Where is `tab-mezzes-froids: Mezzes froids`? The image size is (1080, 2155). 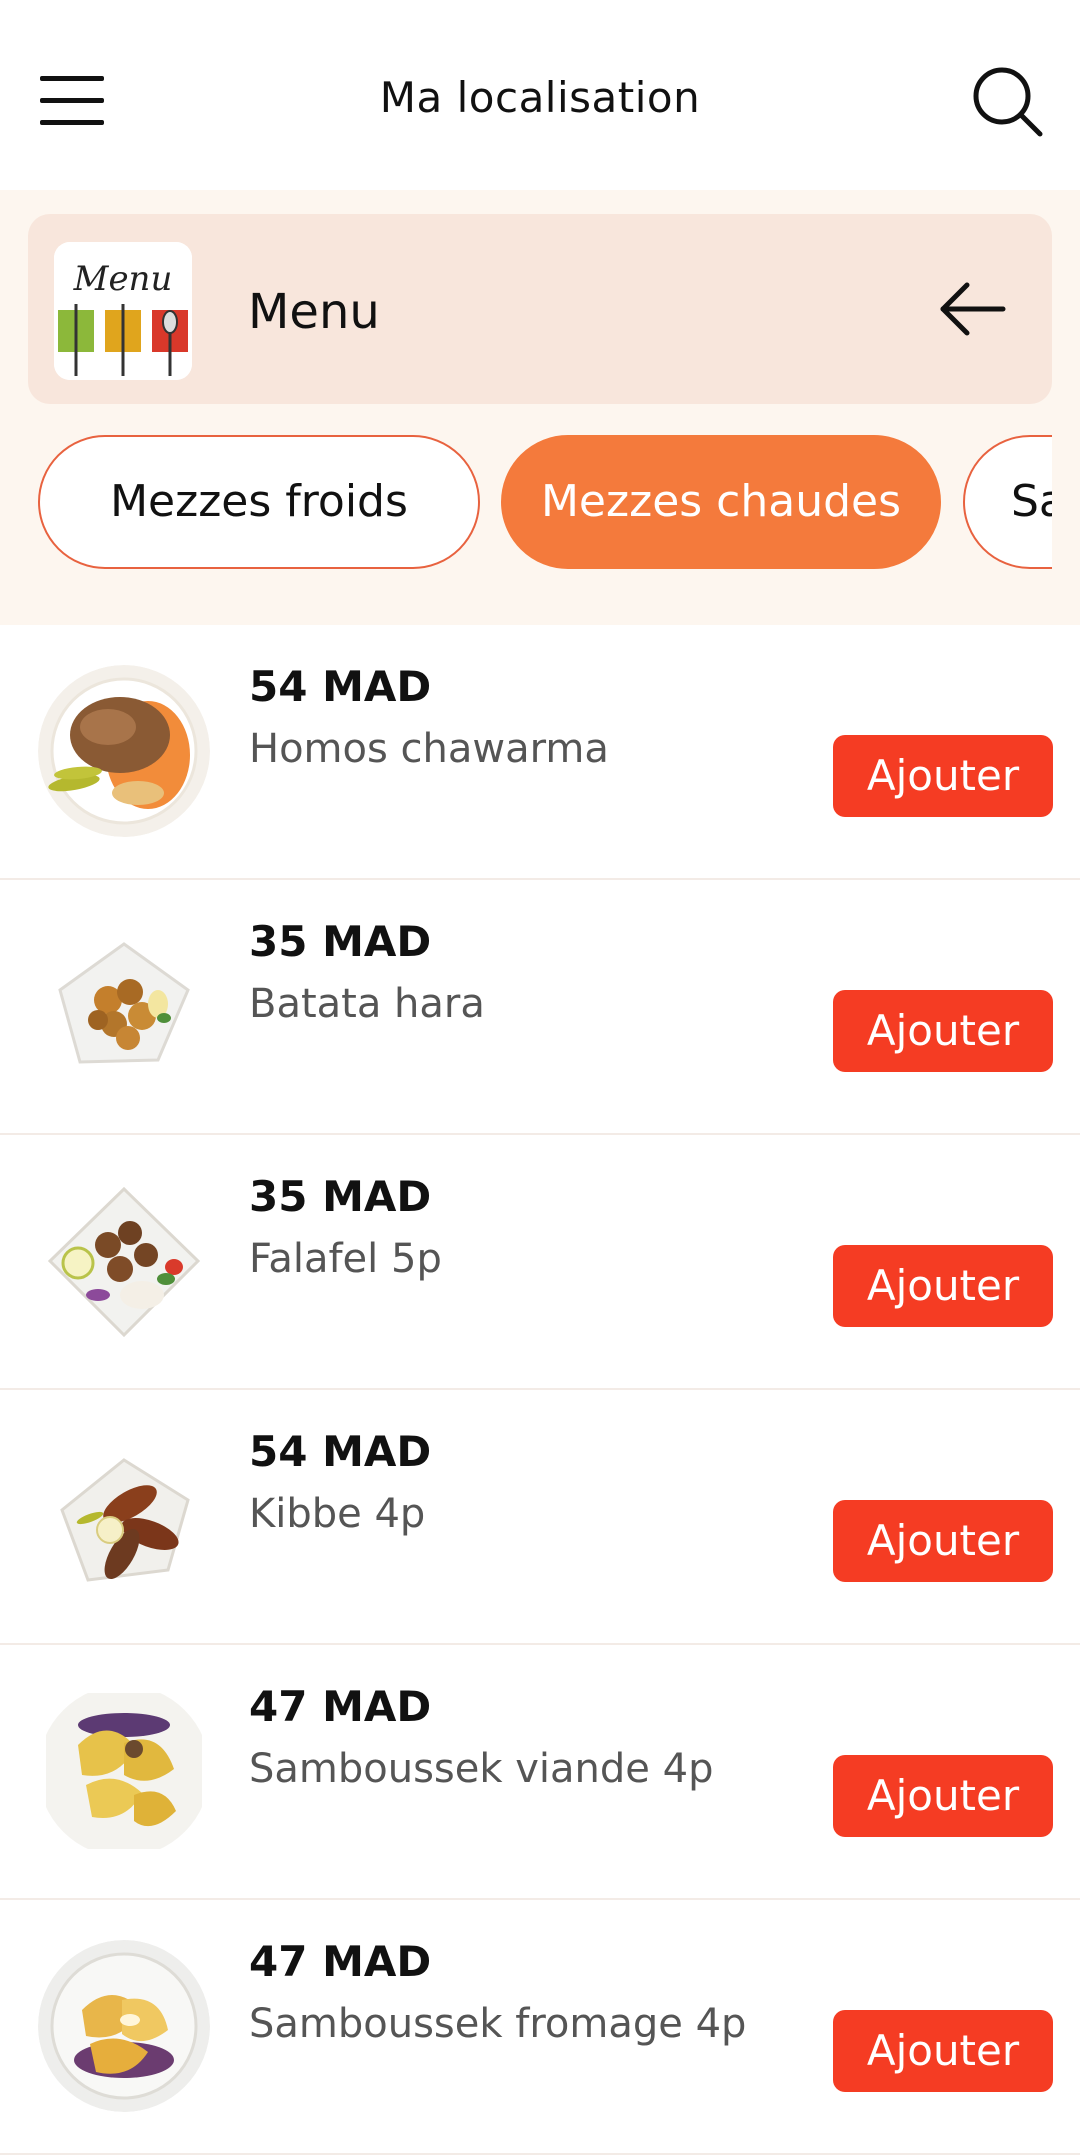
tab-mezzes-froids: Mezzes froids is located at coordinates (259, 502).